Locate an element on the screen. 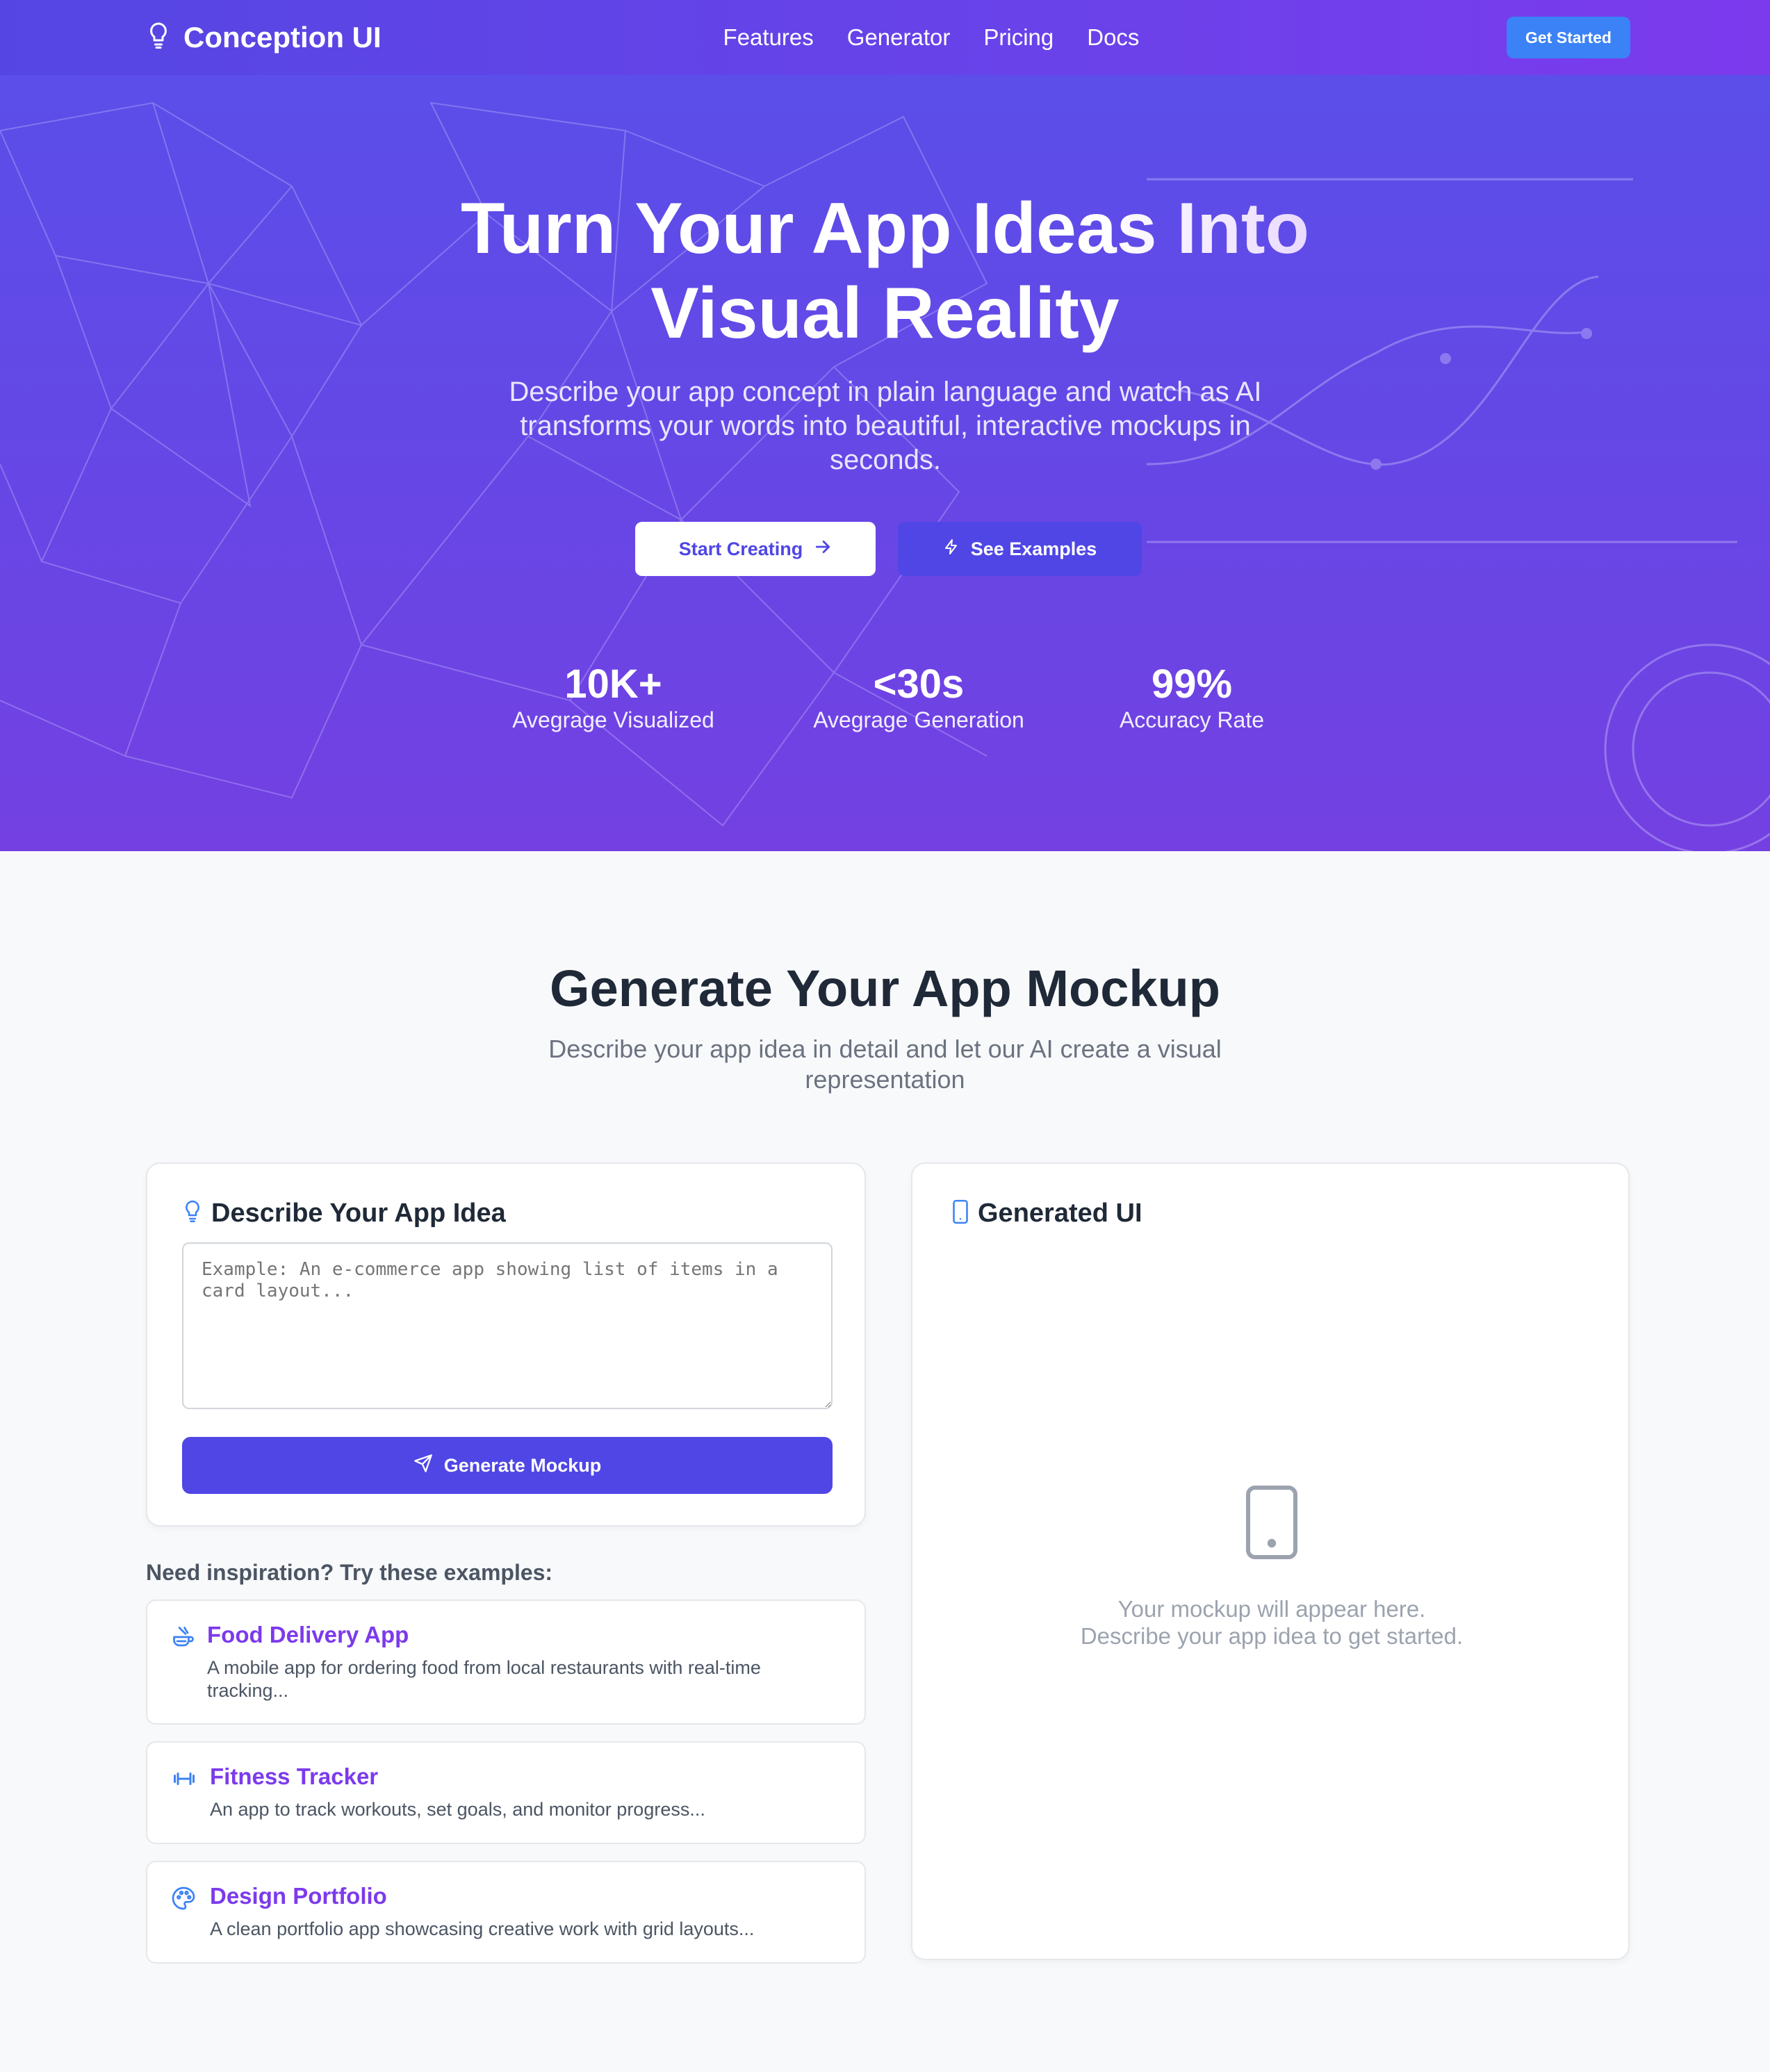  see-examples-button: See Examples is located at coordinates (1020, 549).